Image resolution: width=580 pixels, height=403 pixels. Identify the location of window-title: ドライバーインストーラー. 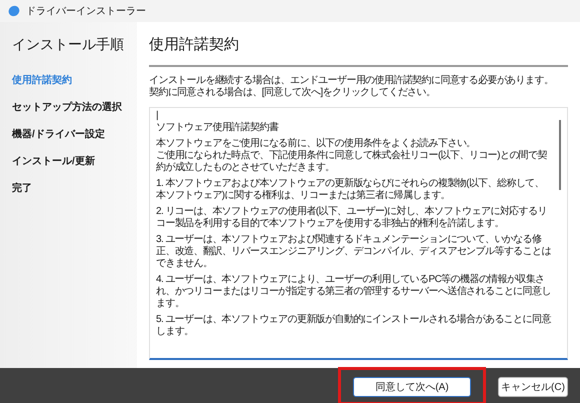
(86, 11).